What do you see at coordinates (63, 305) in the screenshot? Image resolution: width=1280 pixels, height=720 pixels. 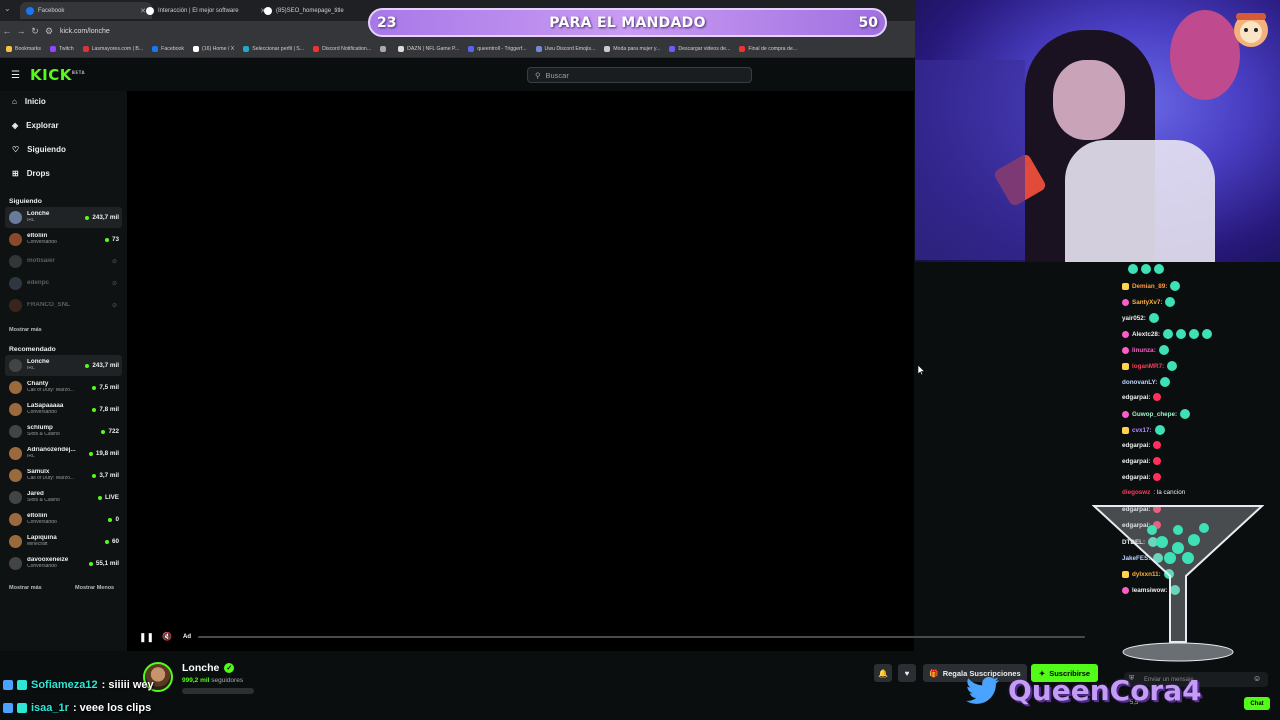 I see `sidebar-channel: FRANCO_SNL ⊘` at bounding box center [63, 305].